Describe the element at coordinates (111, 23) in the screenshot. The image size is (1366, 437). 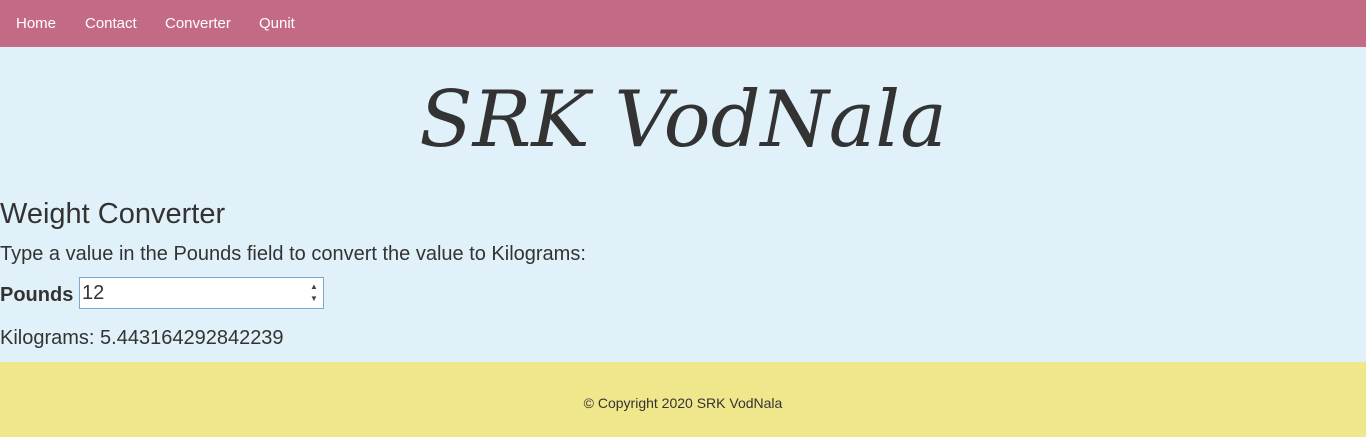
I see `nav-link-contact: Contact` at that location.